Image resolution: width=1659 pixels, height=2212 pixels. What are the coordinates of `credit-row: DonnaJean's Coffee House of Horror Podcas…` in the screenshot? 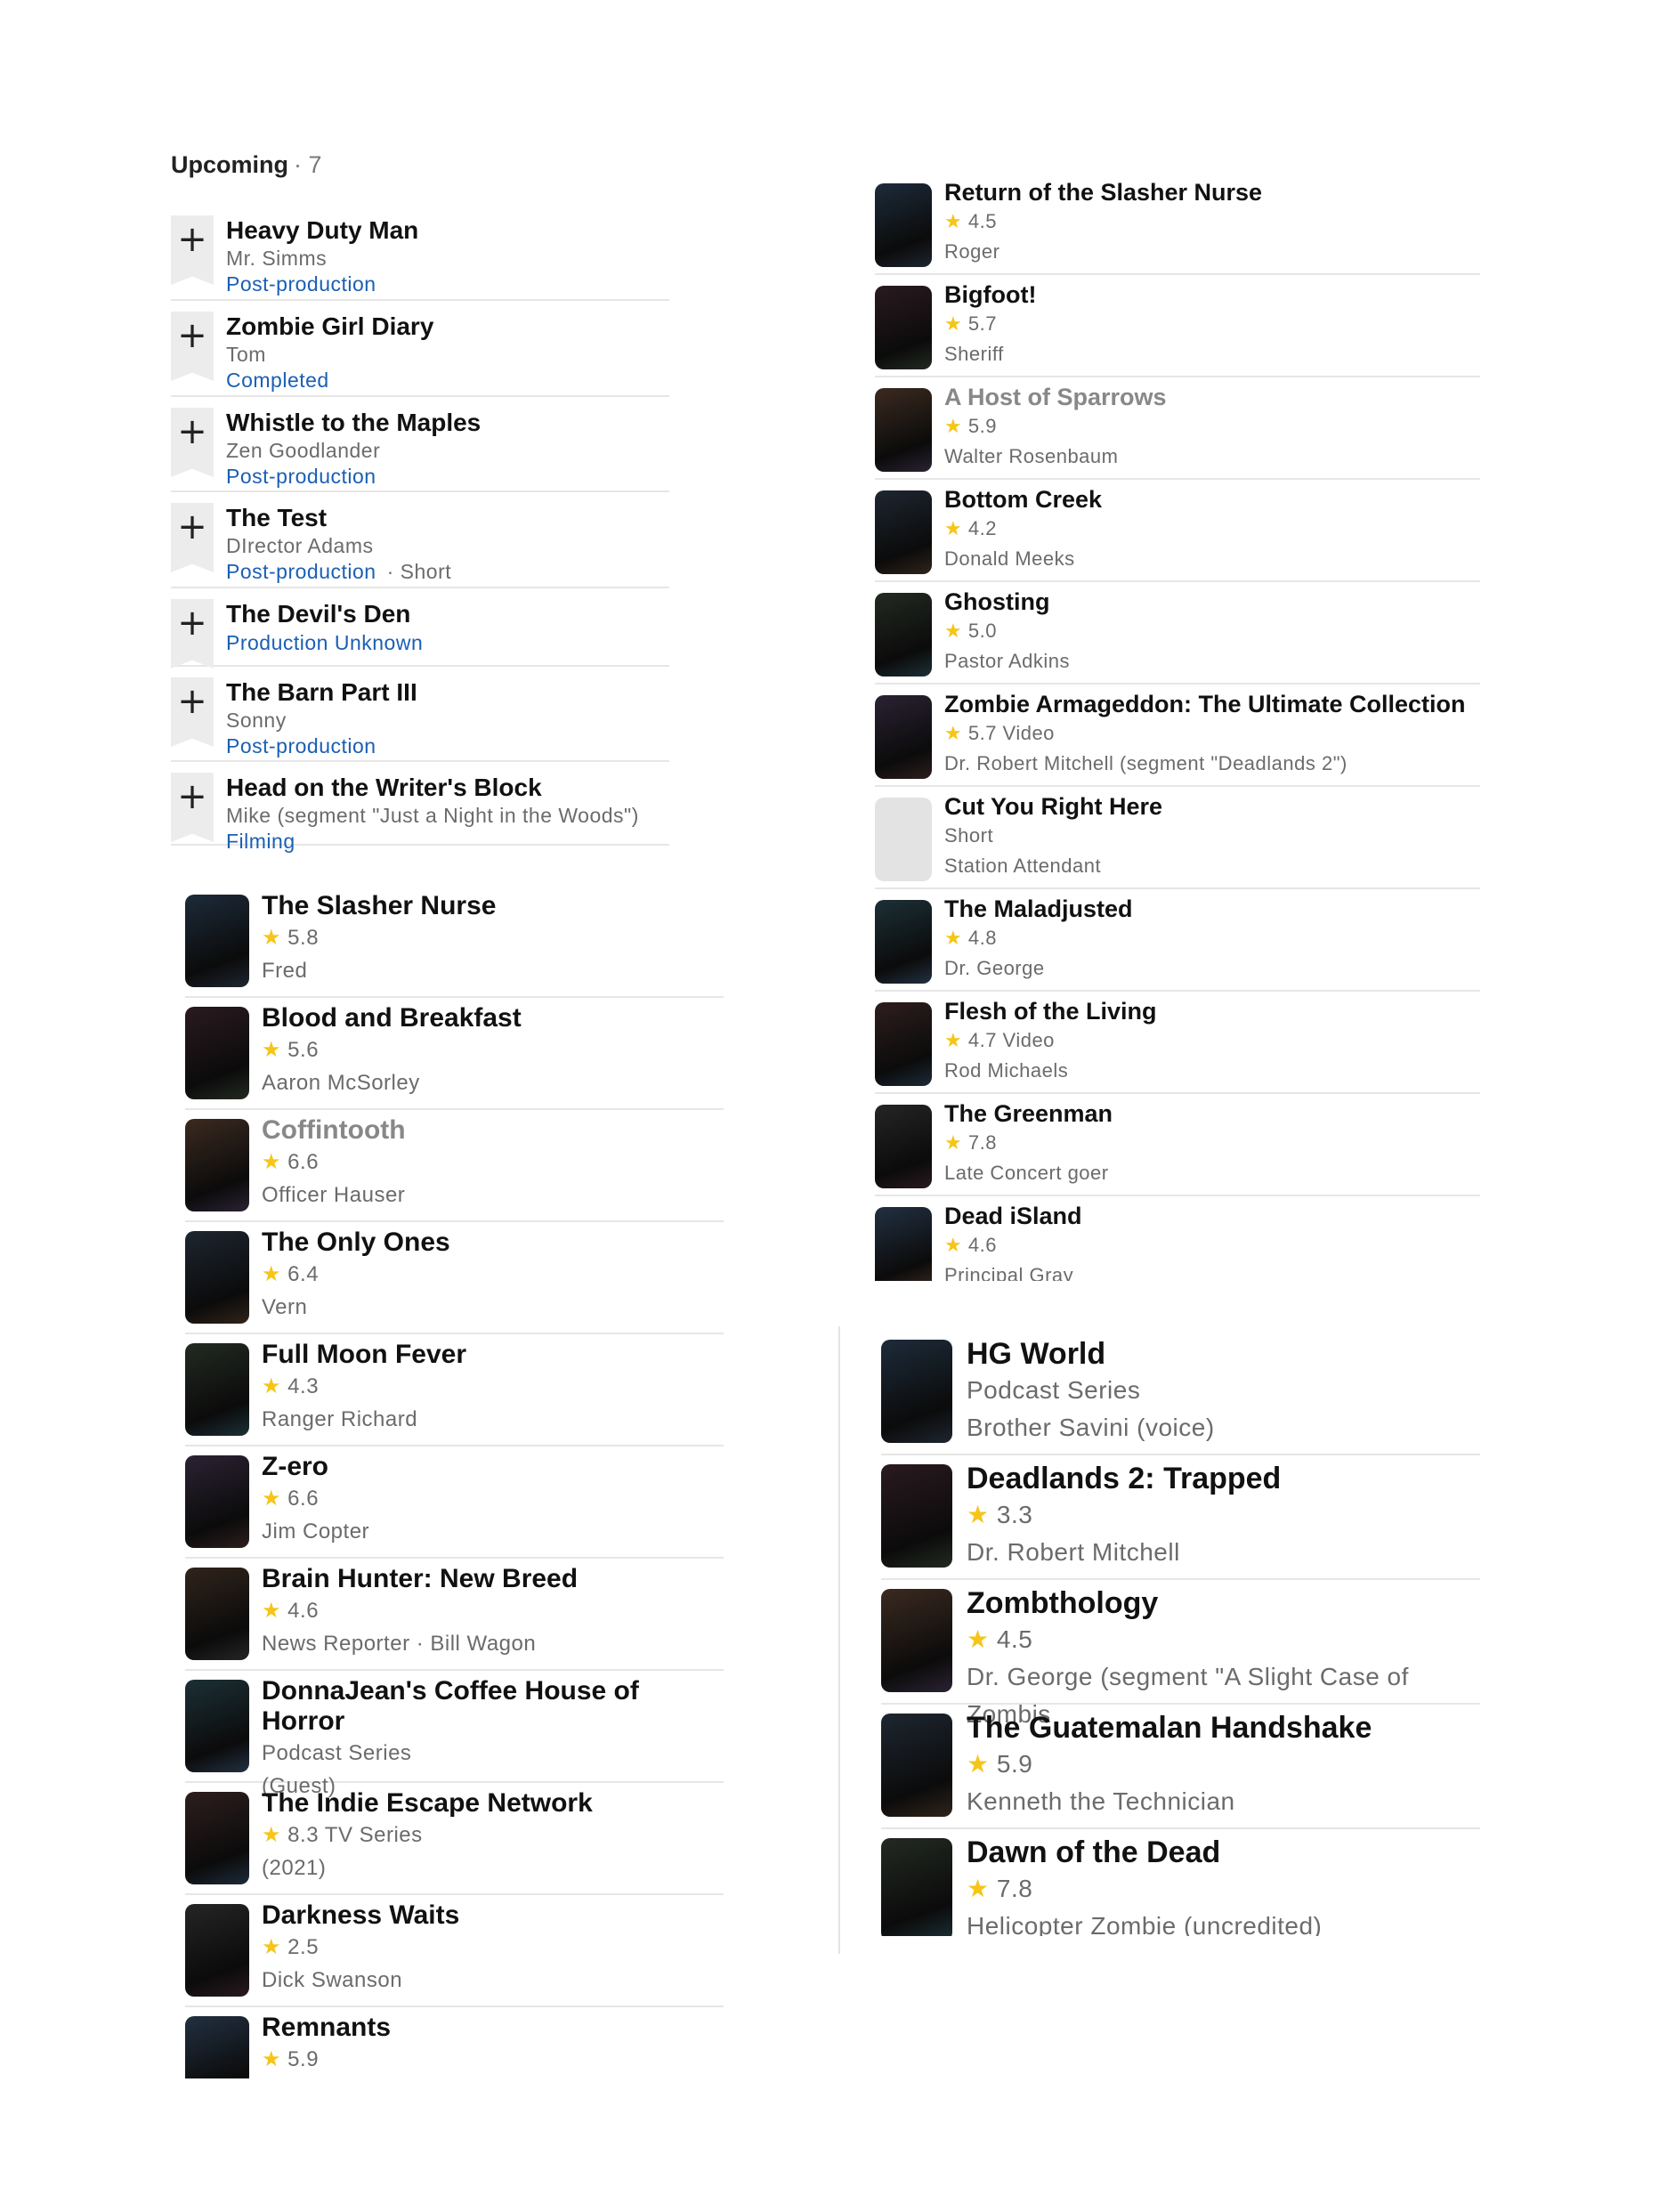 It's located at (454, 1734).